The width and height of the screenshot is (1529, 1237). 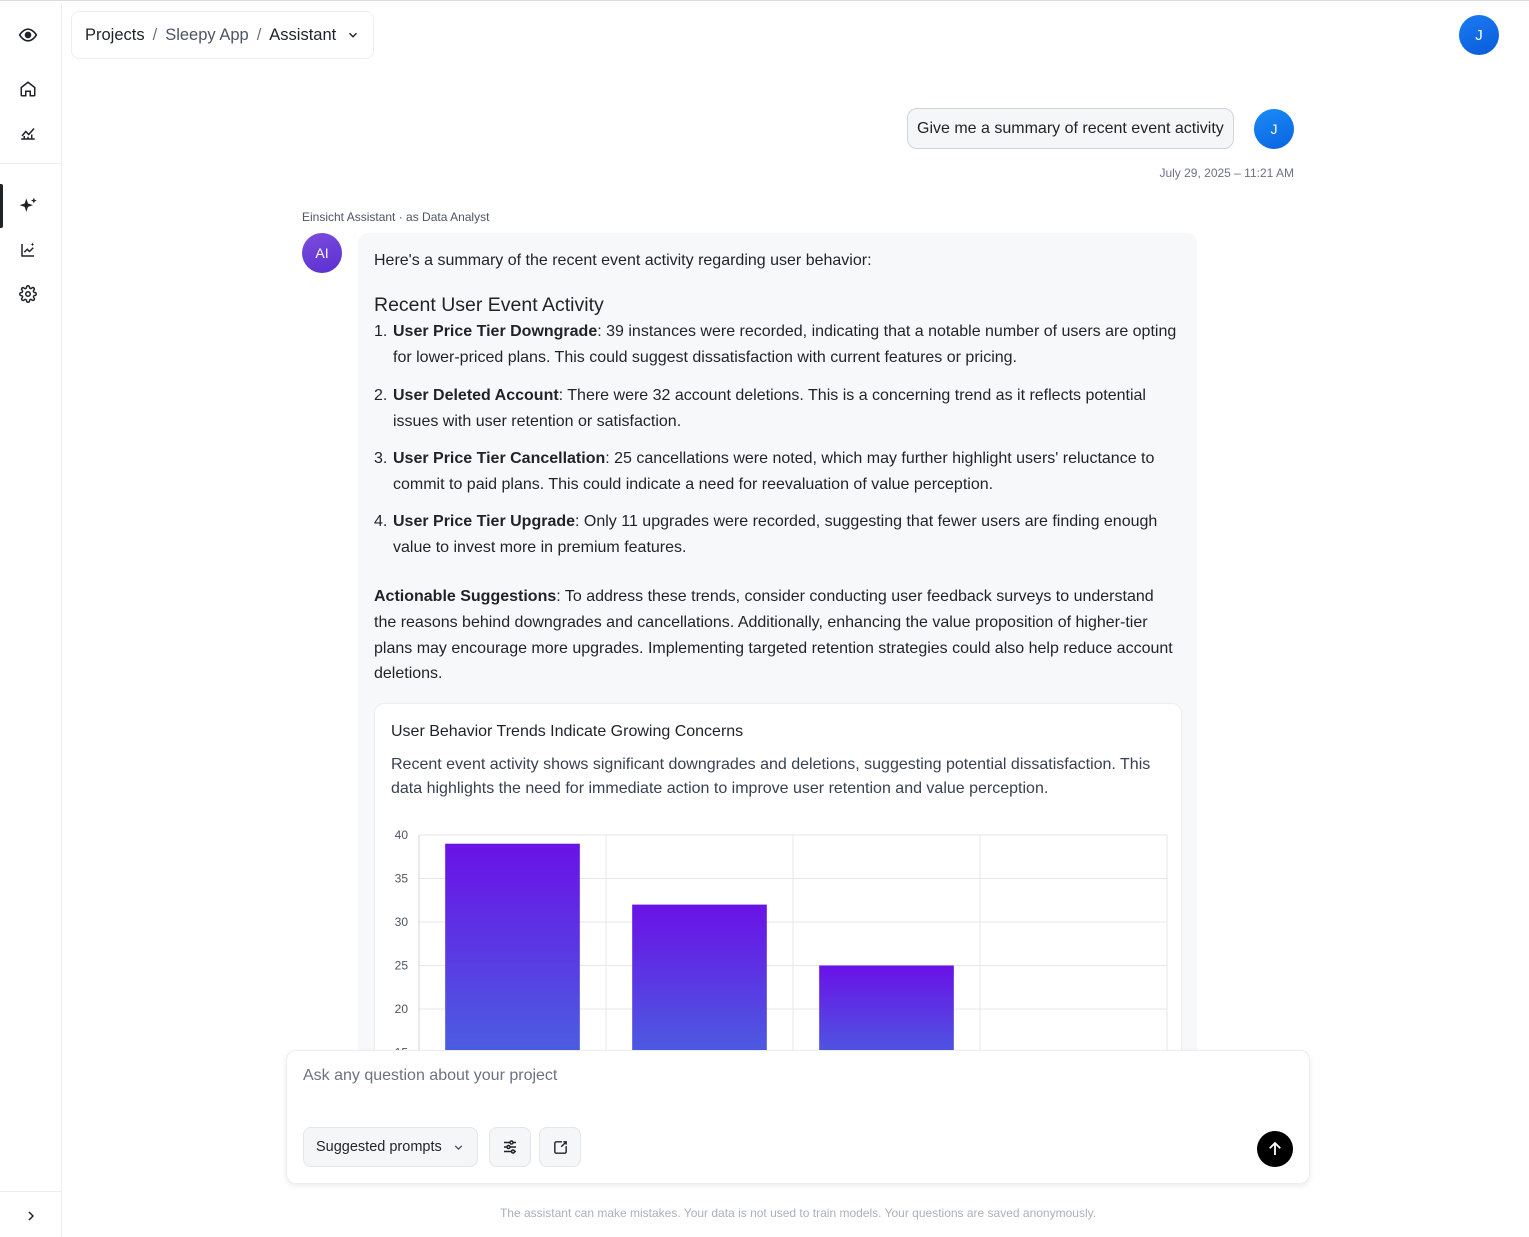 I want to click on y-tick-label: 30, so click(x=402, y=922).